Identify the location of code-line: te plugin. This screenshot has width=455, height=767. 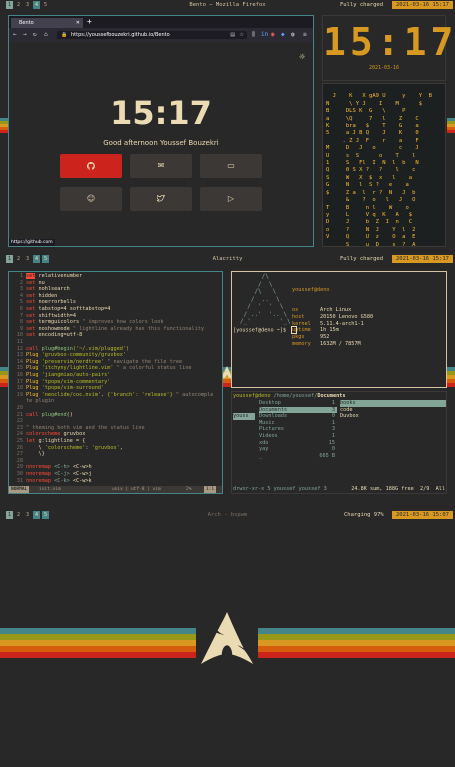
(31, 401).